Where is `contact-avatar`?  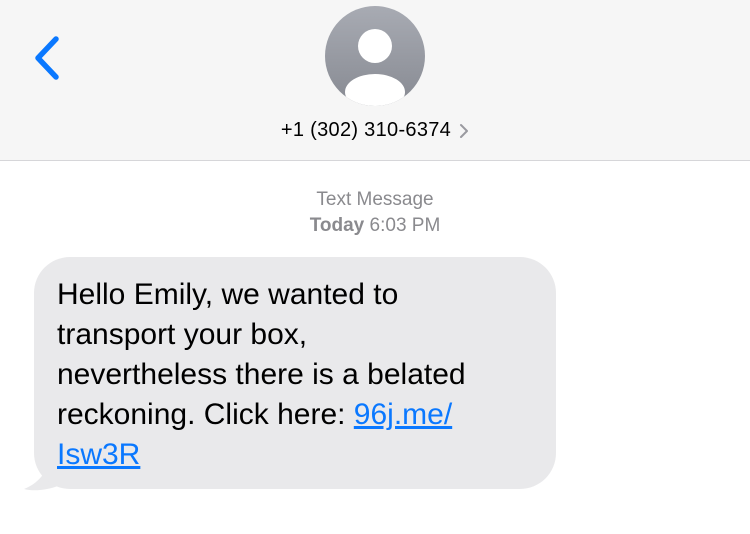
contact-avatar is located at coordinates (375, 56).